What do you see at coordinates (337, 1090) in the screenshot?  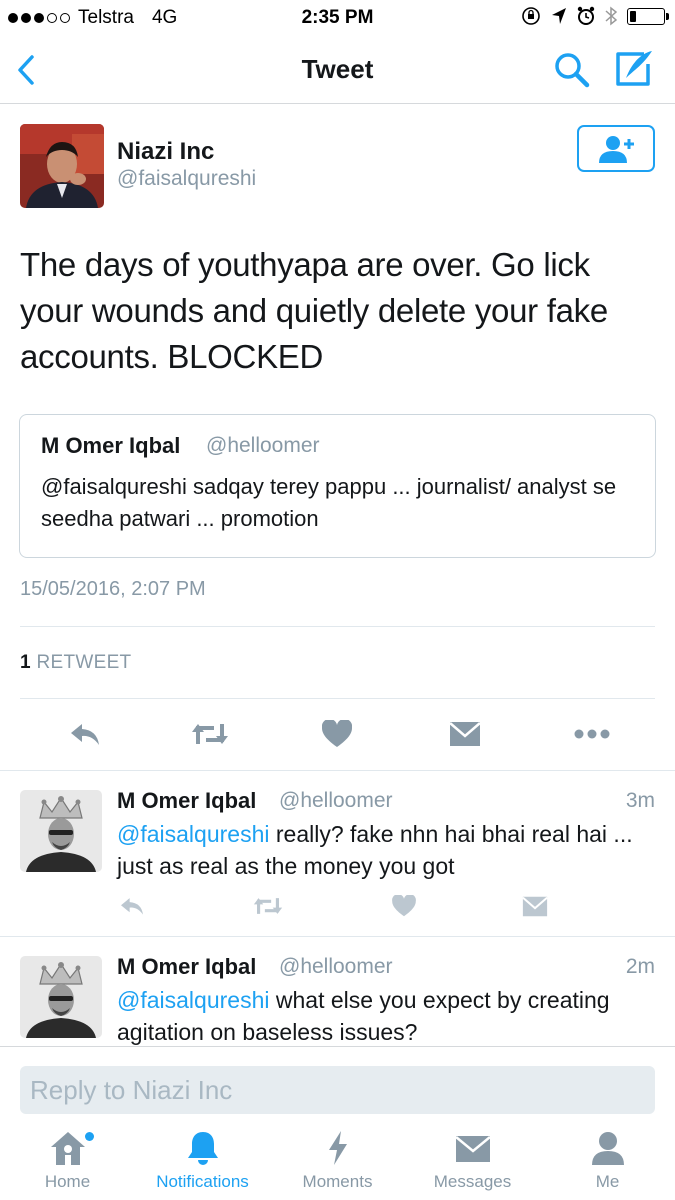 I see `reply-input` at bounding box center [337, 1090].